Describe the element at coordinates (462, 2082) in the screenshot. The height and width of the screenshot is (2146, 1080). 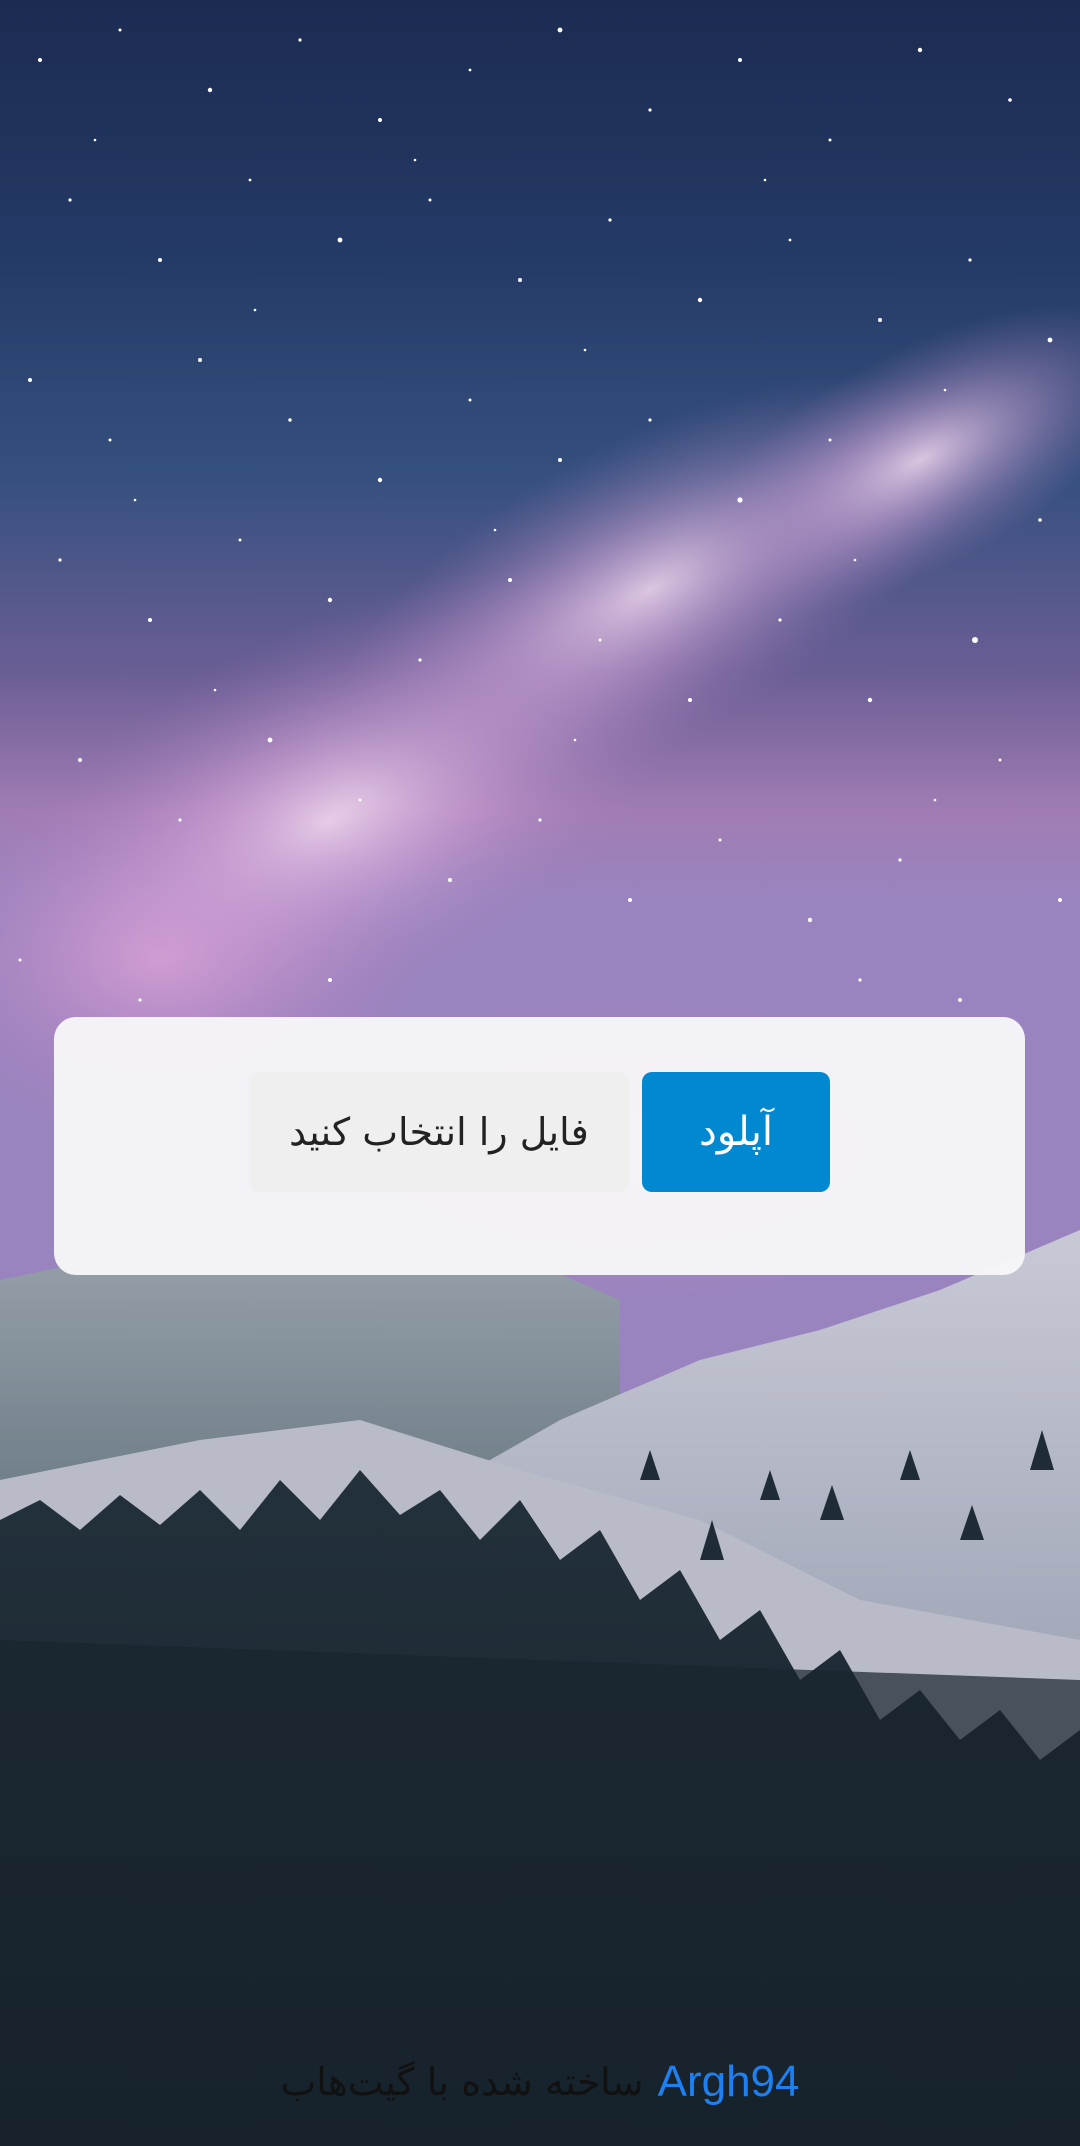
I see `footer-made-with-text: ساخته شده با گیت‌هاب` at that location.